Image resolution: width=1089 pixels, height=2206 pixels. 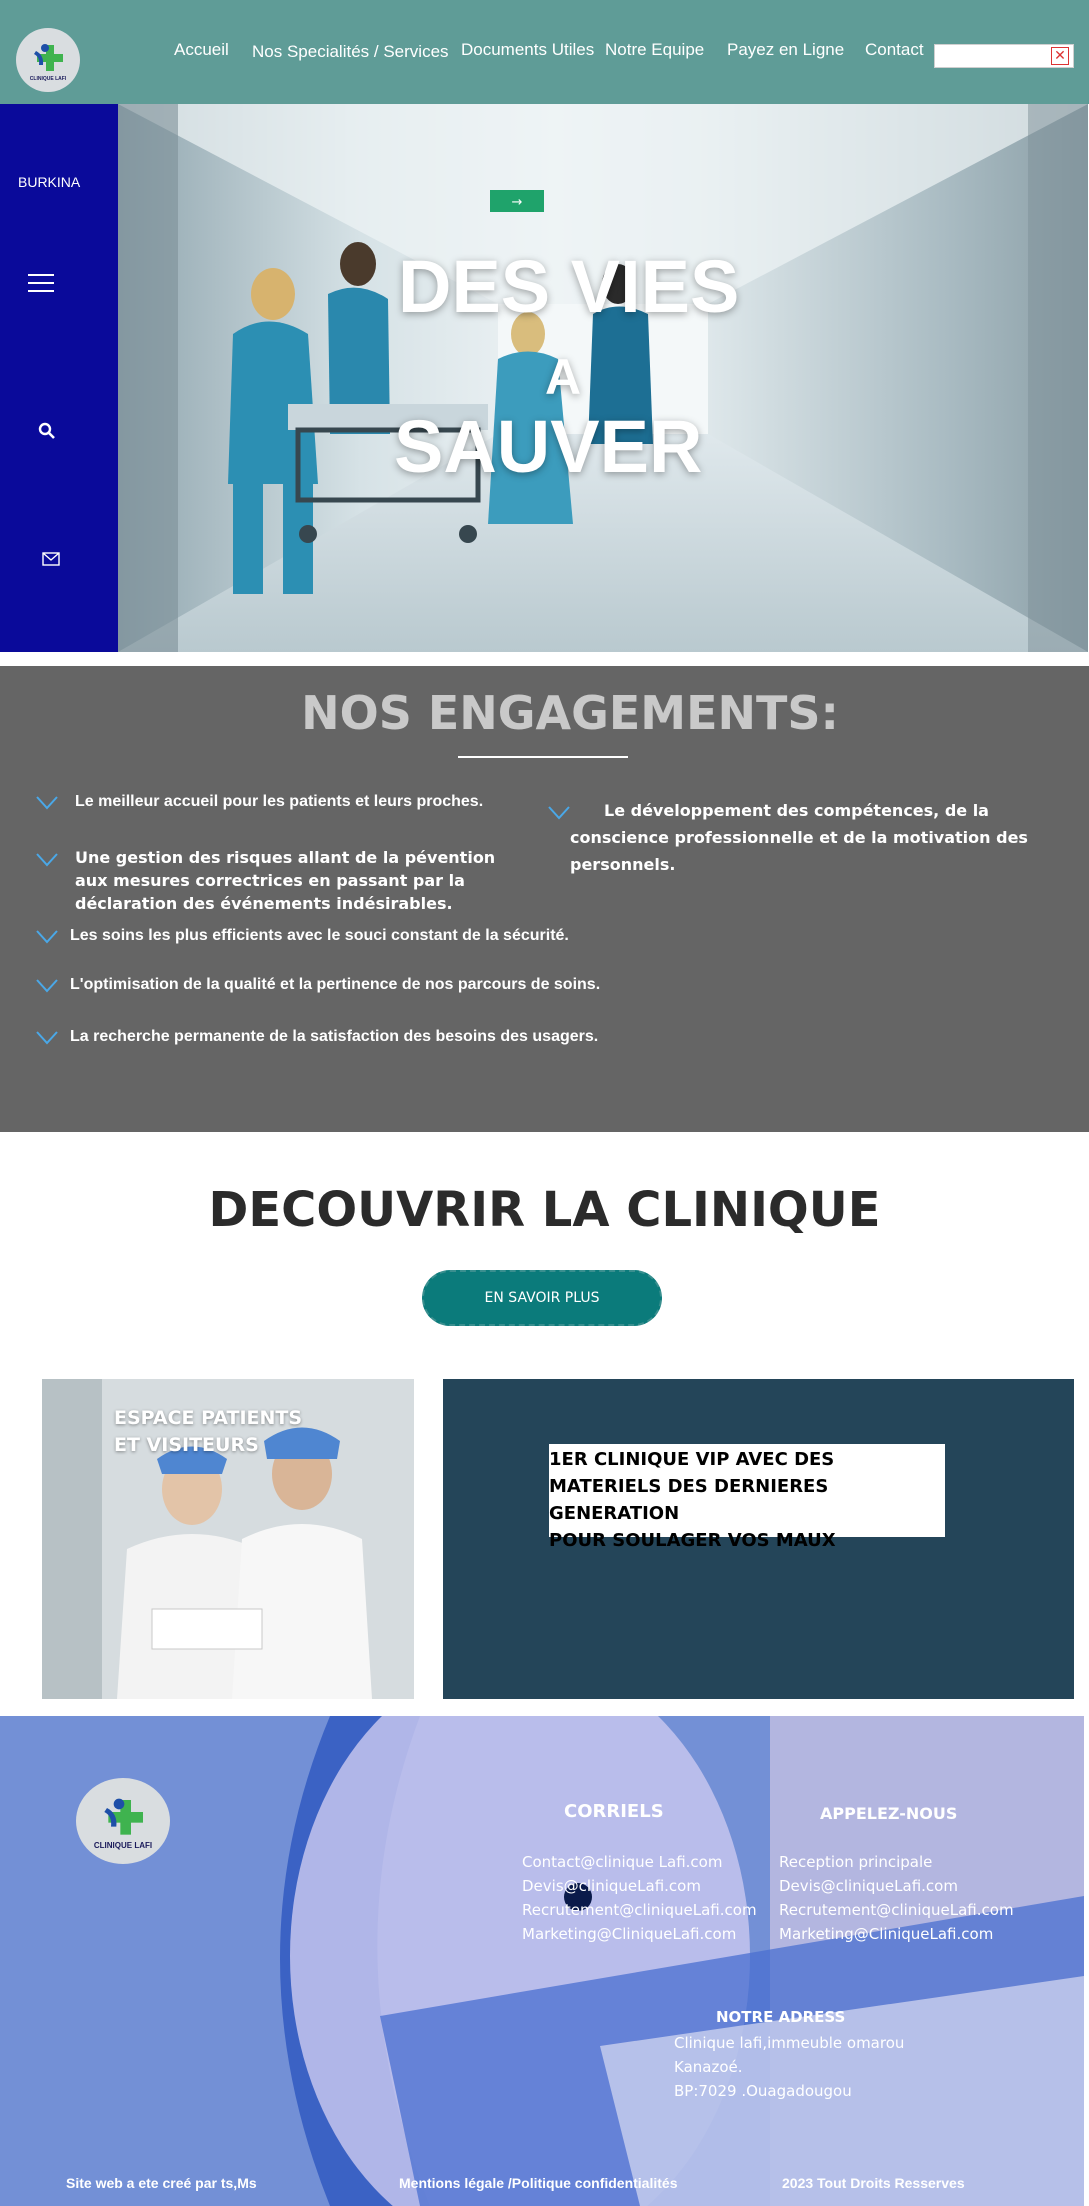 What do you see at coordinates (873, 2183) in the screenshot?
I see `copyright-text: 2023 Tout Droits Resserves` at bounding box center [873, 2183].